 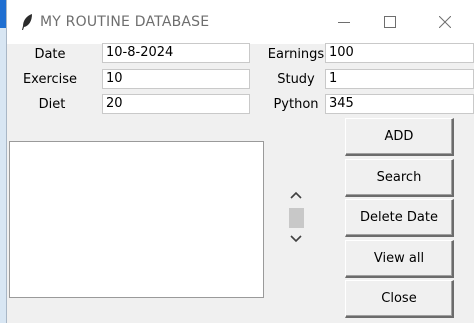 I want to click on title-bar: MY ROUTINE DATABASE, so click(x=240, y=22).